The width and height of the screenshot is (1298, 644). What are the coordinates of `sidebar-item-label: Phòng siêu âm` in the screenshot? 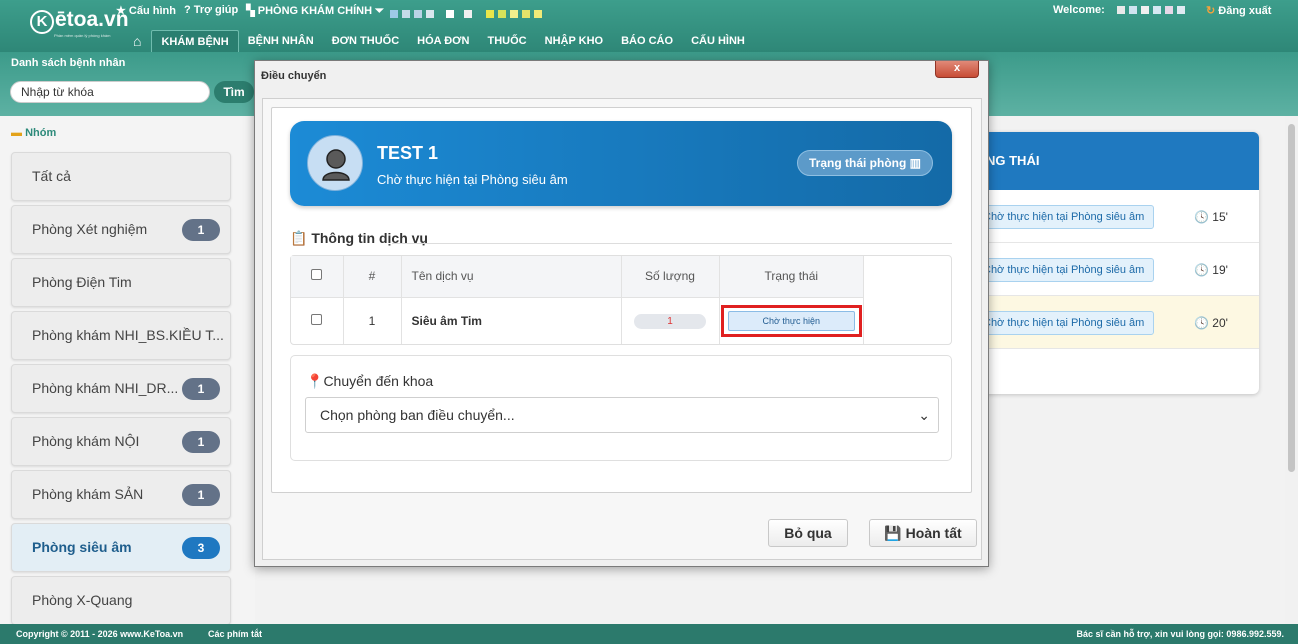 It's located at (82, 547).